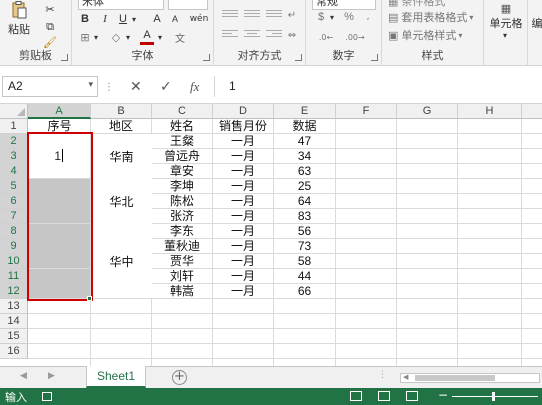 Image resolution: width=542 pixels, height=405 pixels. Describe the element at coordinates (14, 336) in the screenshot. I see `row-header-15: 15` at that location.